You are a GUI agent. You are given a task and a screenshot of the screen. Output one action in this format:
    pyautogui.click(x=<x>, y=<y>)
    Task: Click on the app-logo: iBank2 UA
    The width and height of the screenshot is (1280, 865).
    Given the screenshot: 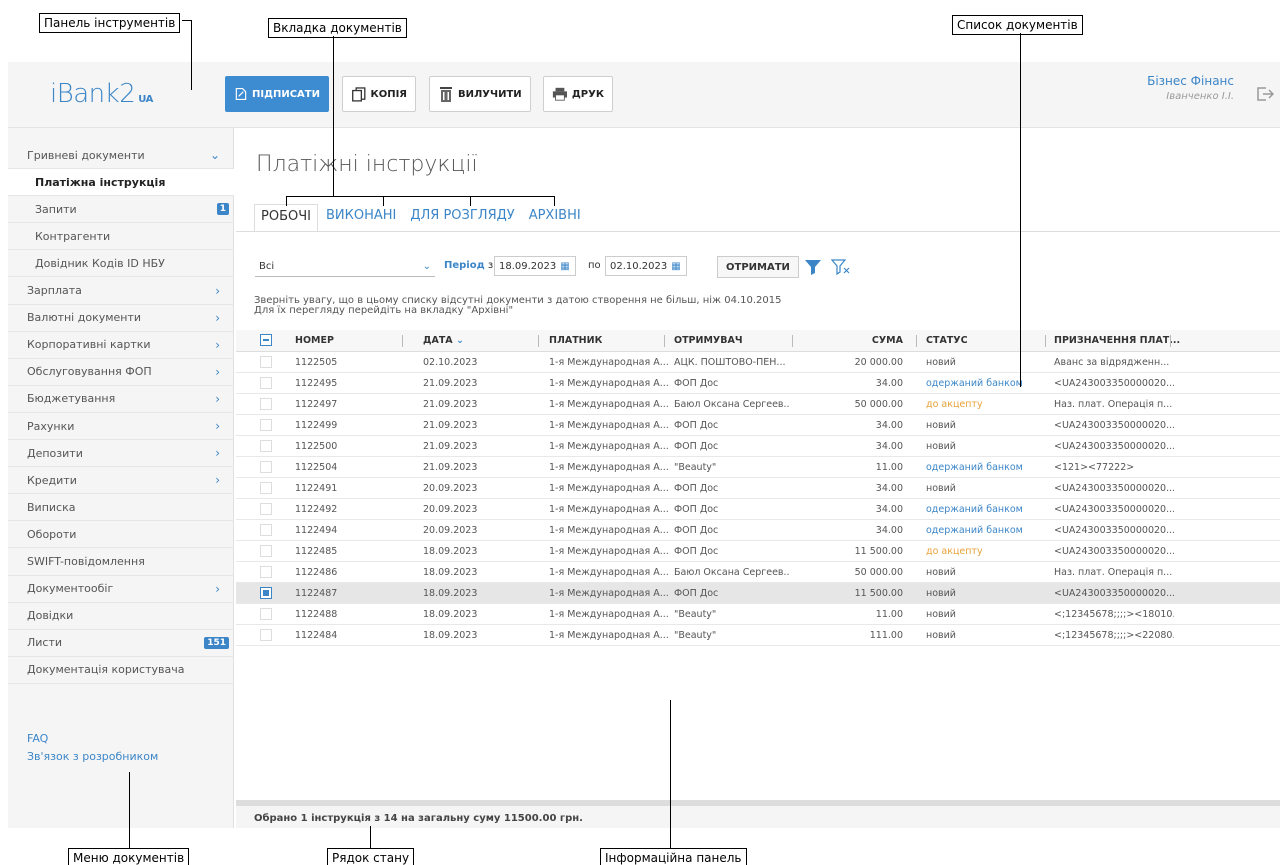 What is the action you would take?
    pyautogui.click(x=101, y=94)
    